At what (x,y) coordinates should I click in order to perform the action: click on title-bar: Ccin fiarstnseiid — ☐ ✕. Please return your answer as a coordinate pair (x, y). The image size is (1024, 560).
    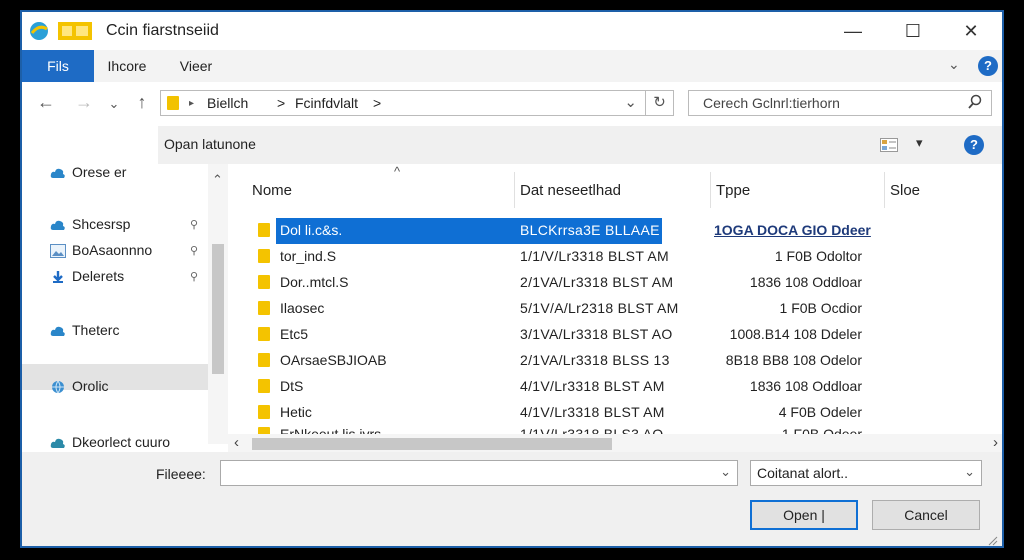
    Looking at the image, I should click on (512, 31).